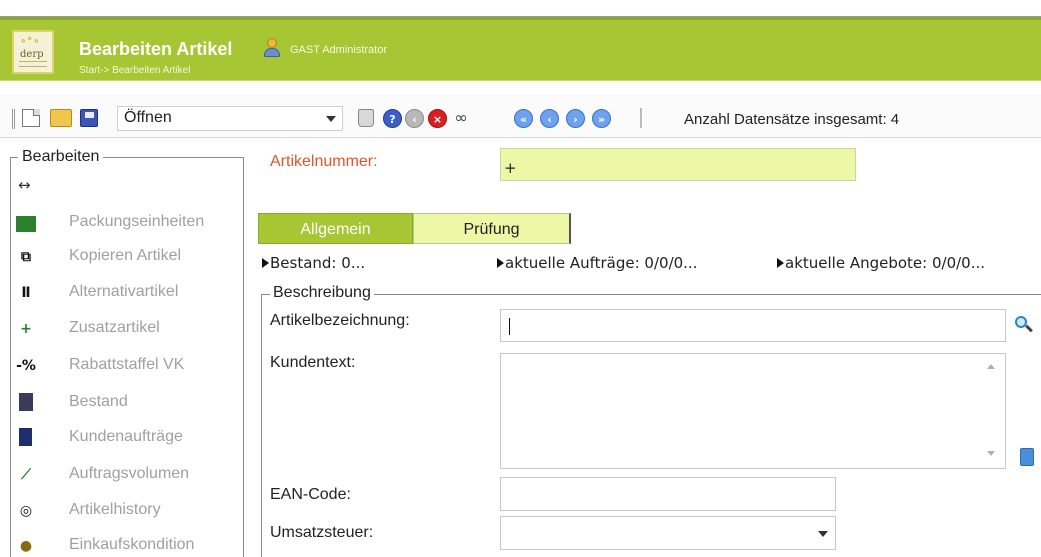 This screenshot has height=557, width=1041. I want to click on search-icon, so click(1024, 325).